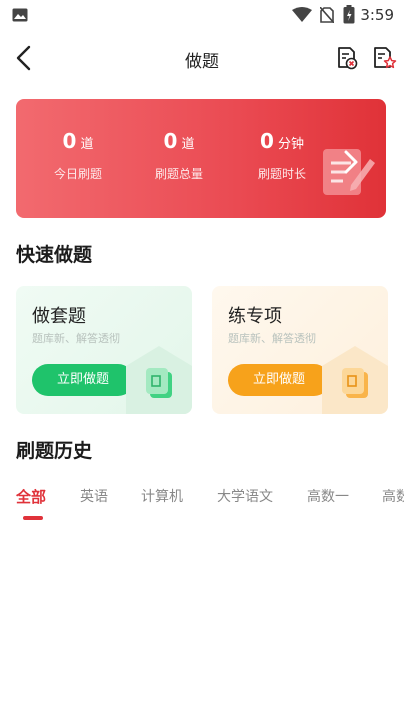  What do you see at coordinates (377, 15) in the screenshot?
I see `status-time: 3:59` at bounding box center [377, 15].